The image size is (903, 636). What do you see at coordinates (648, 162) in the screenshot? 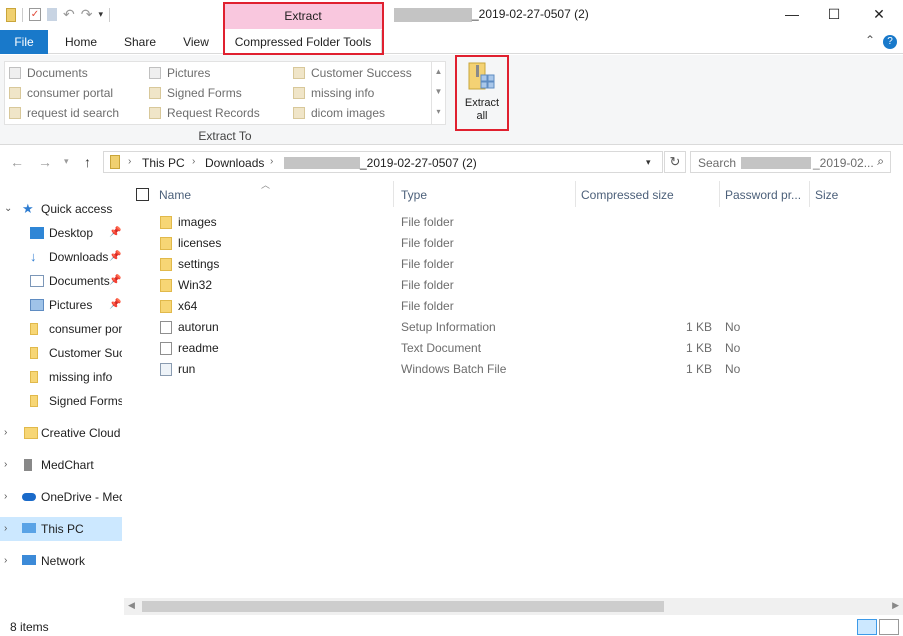
I see `address-dropdown-icon: ▾` at bounding box center [648, 162].